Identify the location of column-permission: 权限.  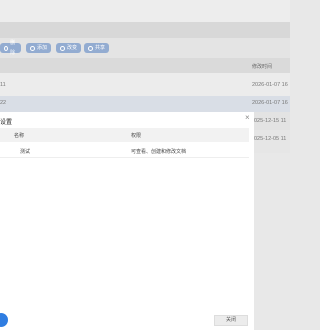
(136, 136).